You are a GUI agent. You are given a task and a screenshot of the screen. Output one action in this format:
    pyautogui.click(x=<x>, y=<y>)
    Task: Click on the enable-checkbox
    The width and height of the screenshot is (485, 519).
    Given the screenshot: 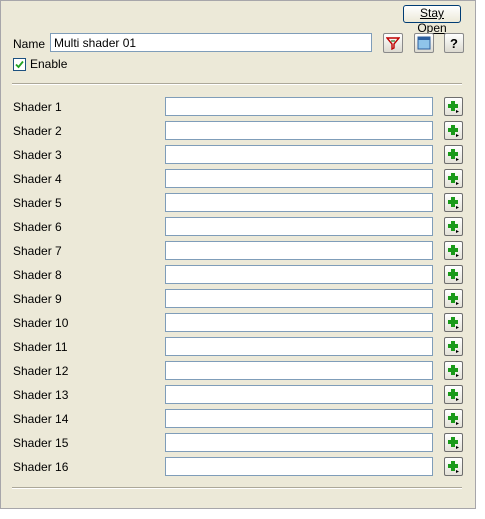 What is the action you would take?
    pyautogui.click(x=19, y=64)
    